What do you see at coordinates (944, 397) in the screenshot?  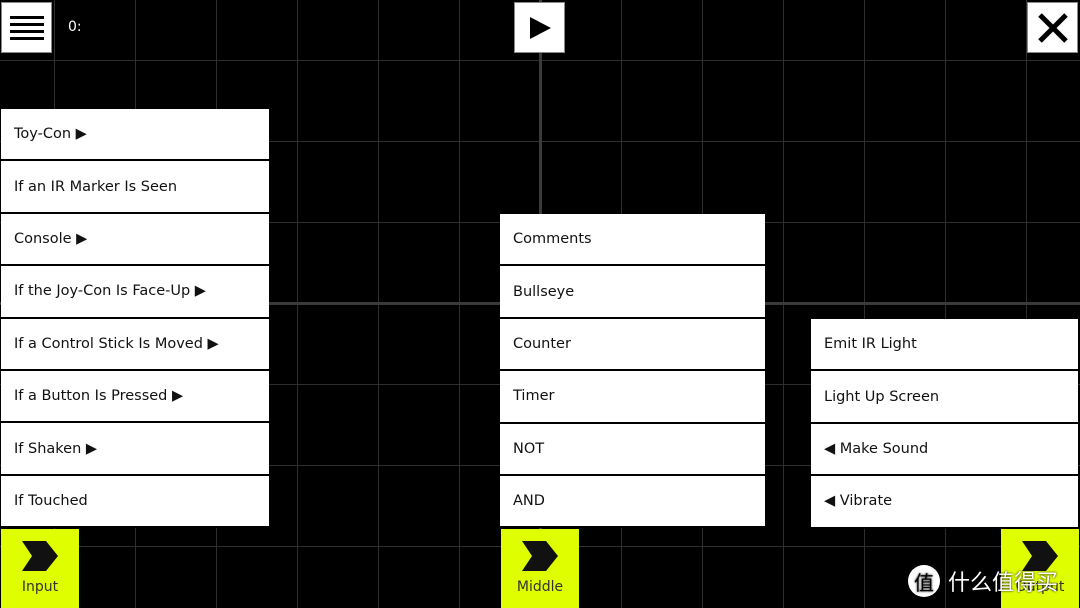 I see `menu-item-light-screen: Light Up Screen` at bounding box center [944, 397].